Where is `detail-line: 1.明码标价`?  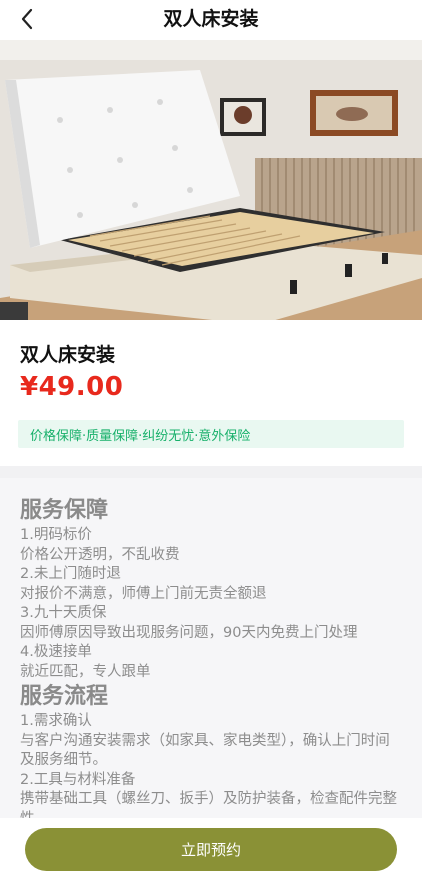 detail-line: 1.明码标价 is located at coordinates (56, 535).